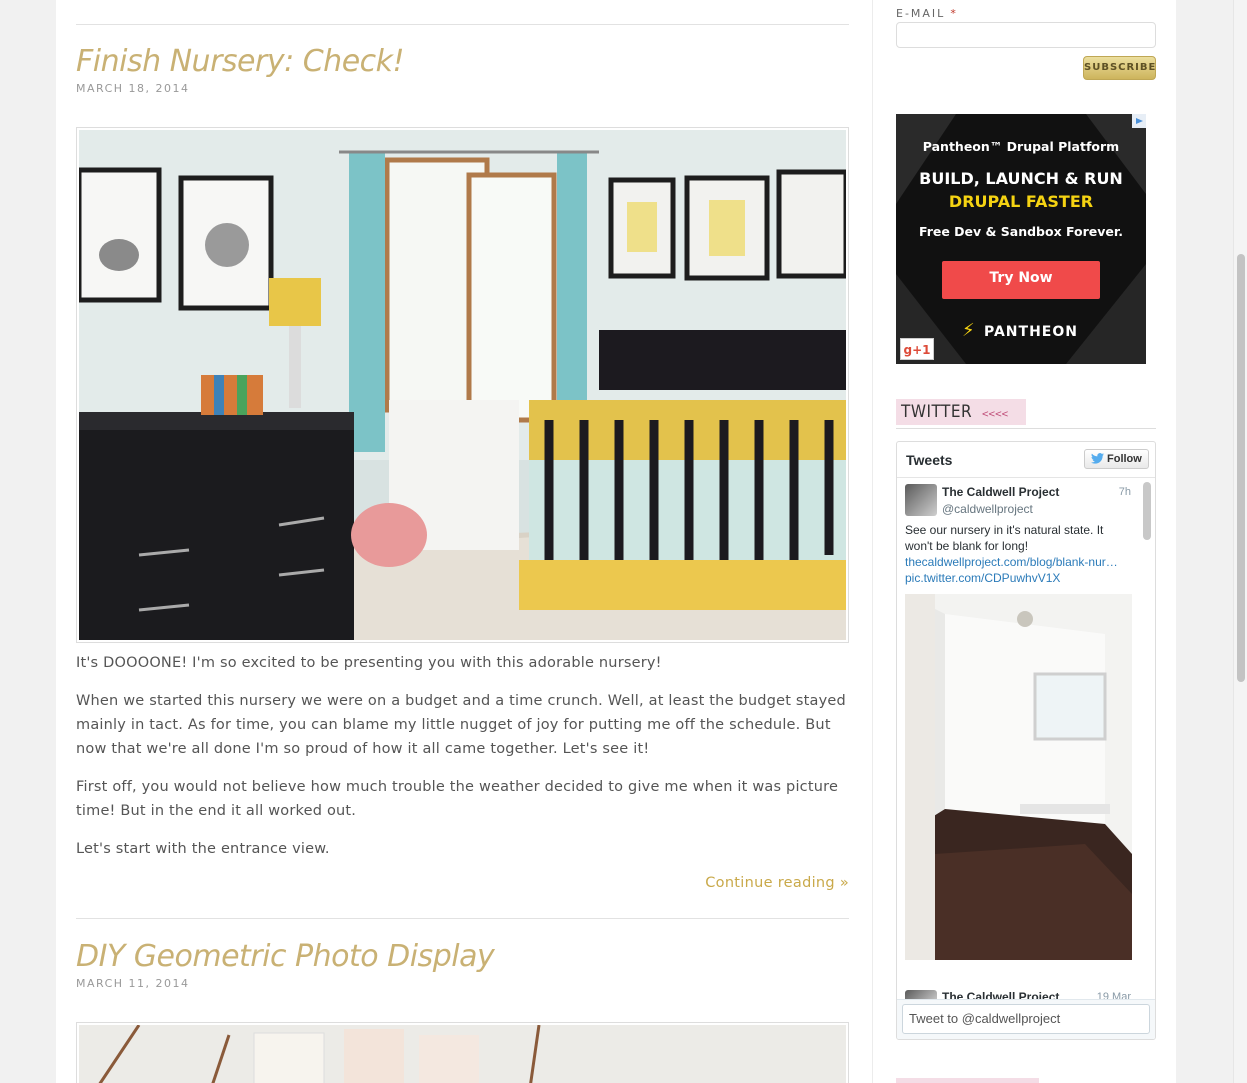 The height and width of the screenshot is (1083, 1247). I want to click on ad-headline-1: BUILD, LAUNCH & RUN, so click(1021, 178).